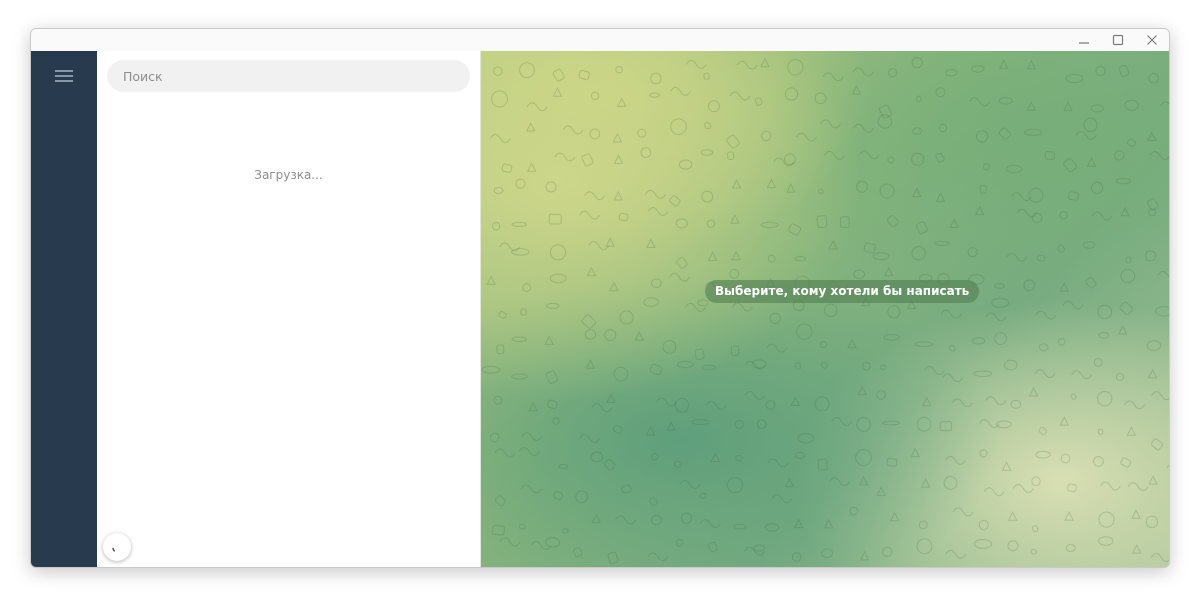 The width and height of the screenshot is (1200, 598). I want to click on title-bar, so click(600, 40).